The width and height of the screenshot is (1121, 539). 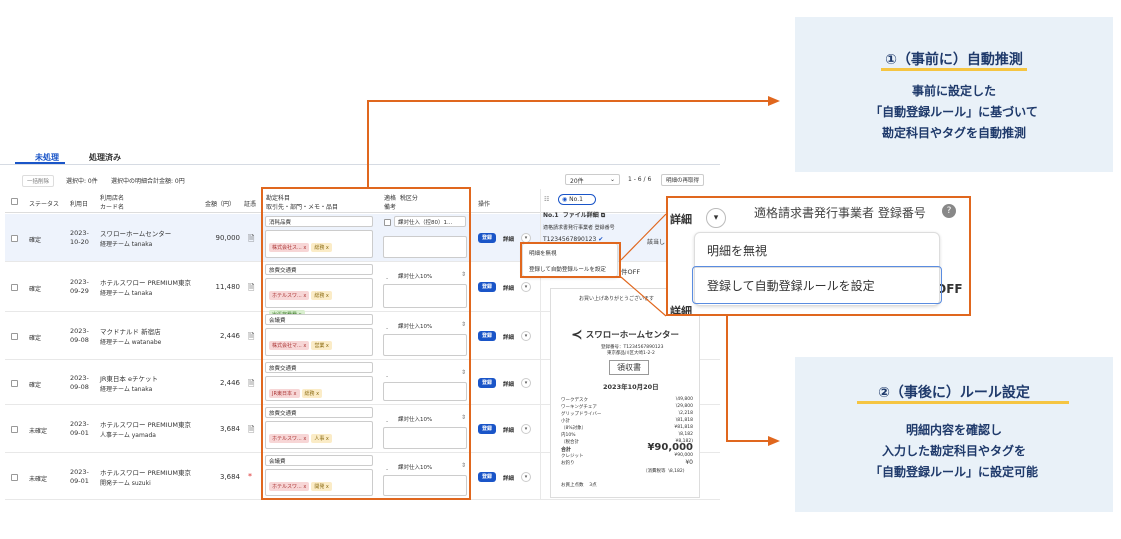 I want to click on callout2-body: 明細内容を確認し 入力した勘定科目やタグを 「自動登録ルール」に設定可能, so click(x=954, y=451).